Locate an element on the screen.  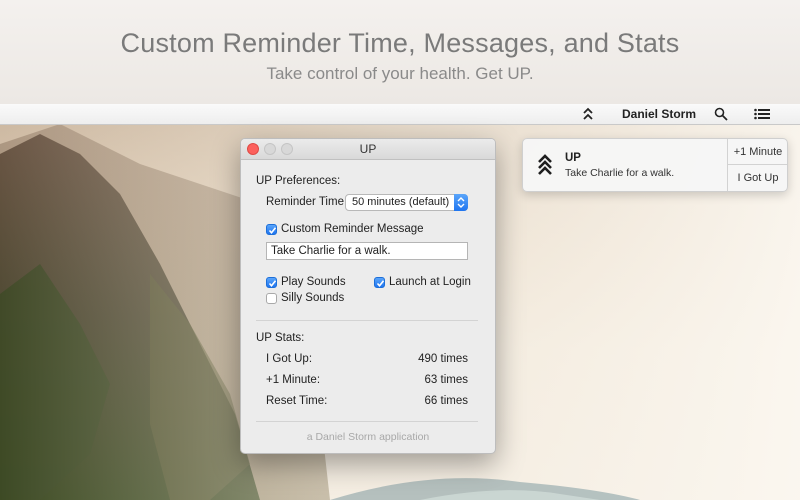
menubar-notification-center is located at coordinates (770, 114).